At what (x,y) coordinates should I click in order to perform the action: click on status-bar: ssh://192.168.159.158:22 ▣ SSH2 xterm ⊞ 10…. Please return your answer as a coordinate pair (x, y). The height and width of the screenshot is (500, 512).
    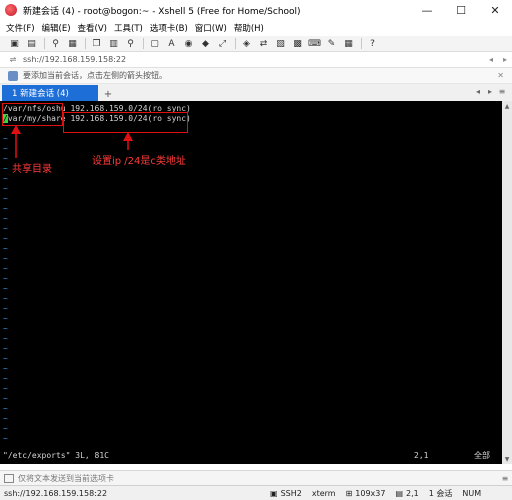
    Looking at the image, I should click on (256, 492).